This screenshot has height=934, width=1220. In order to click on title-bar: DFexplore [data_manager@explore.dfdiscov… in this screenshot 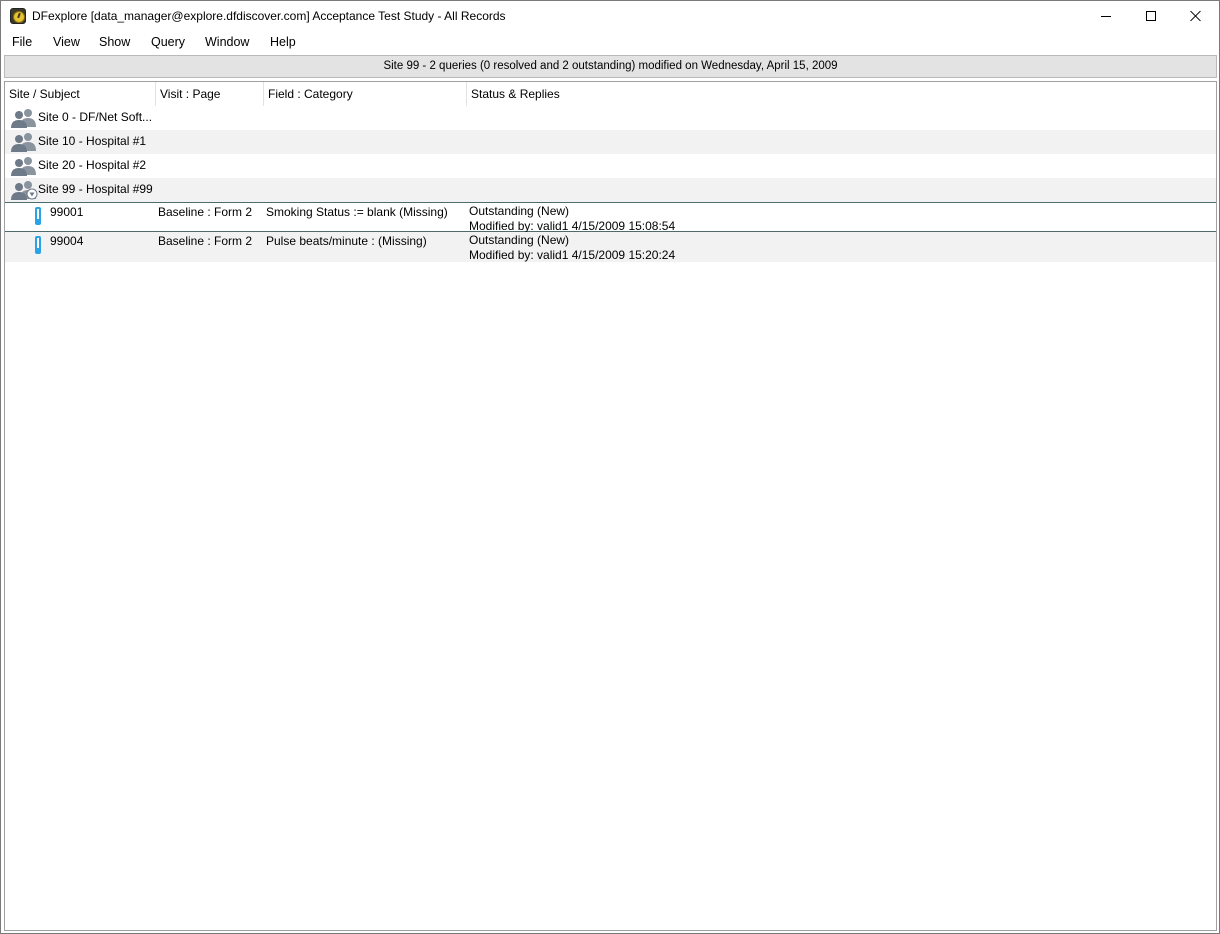, I will do `click(610, 16)`.